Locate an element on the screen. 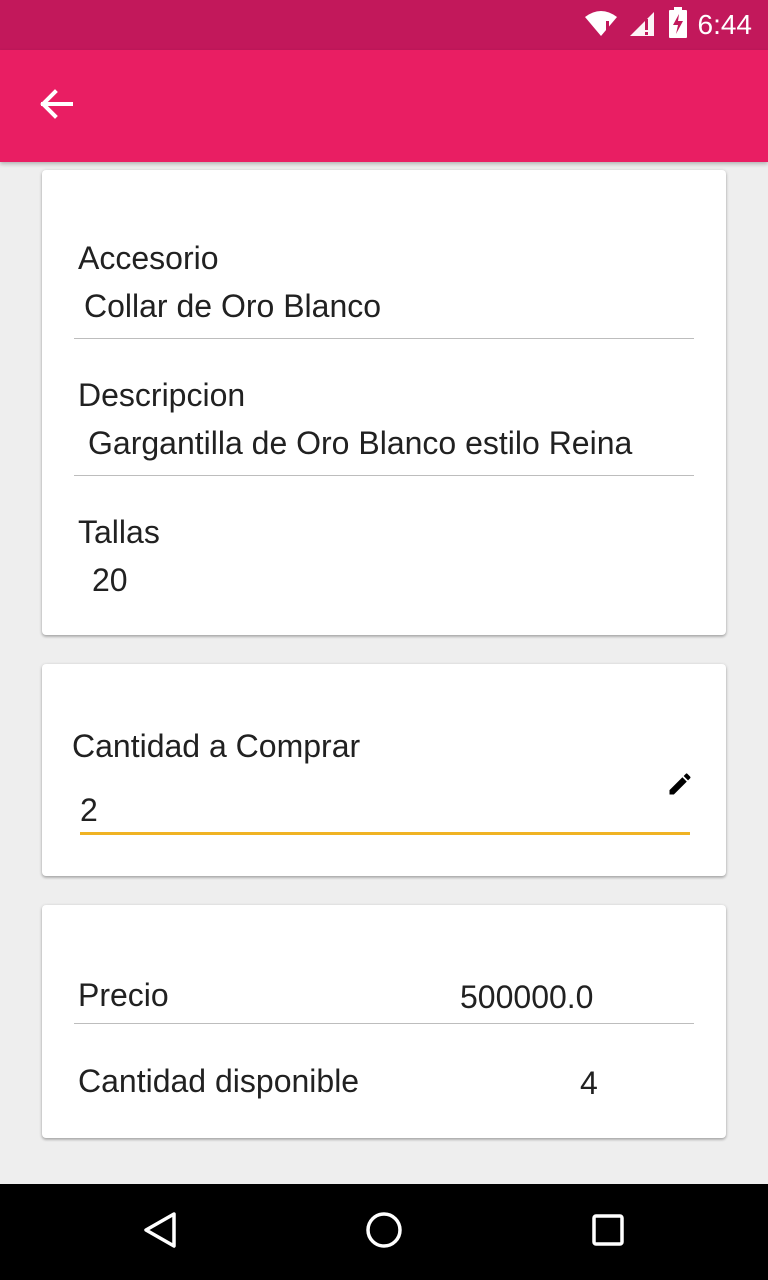 This screenshot has width=768, height=1280. nav-recents-button is located at coordinates (608, 1232).